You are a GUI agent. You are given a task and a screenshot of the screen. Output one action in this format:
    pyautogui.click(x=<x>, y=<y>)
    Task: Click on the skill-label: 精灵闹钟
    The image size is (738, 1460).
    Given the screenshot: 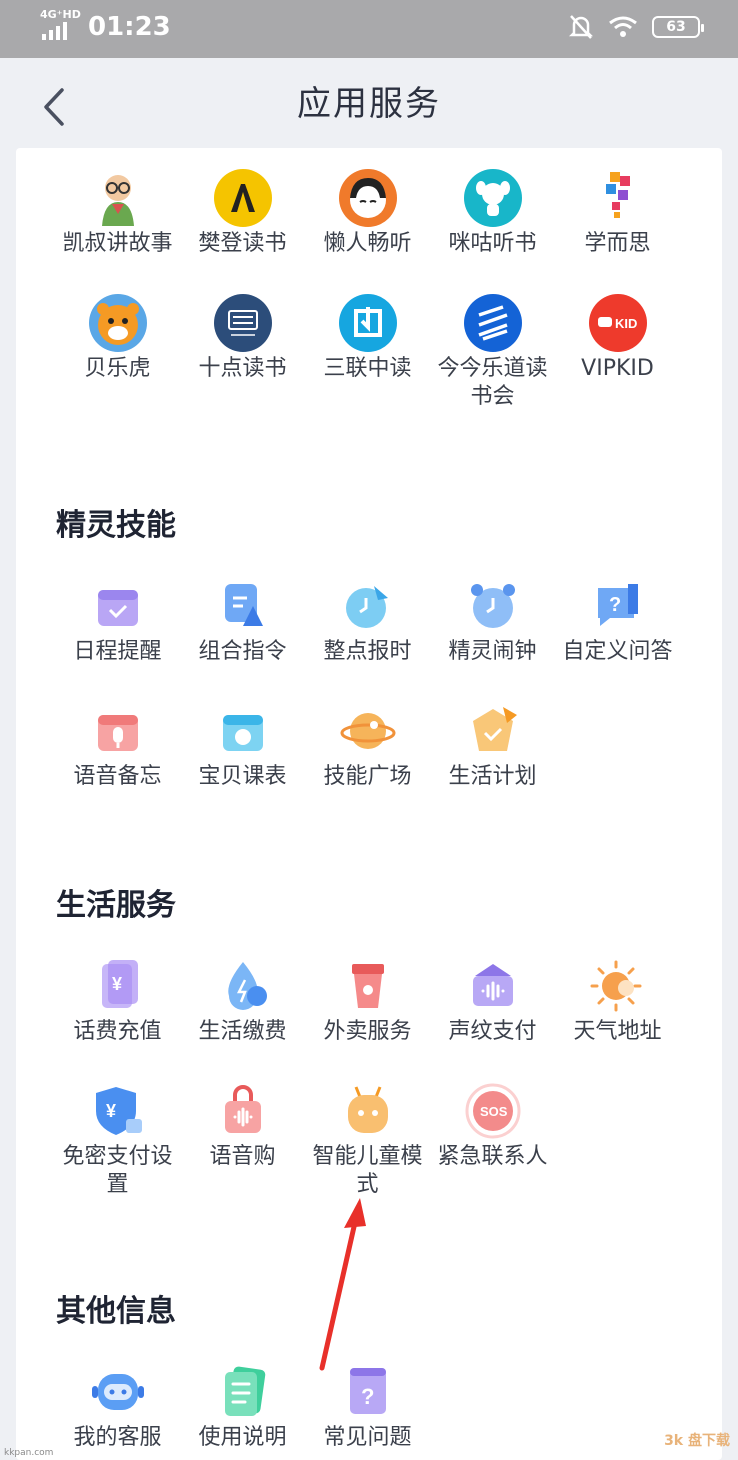 What is the action you would take?
    pyautogui.click(x=492, y=651)
    